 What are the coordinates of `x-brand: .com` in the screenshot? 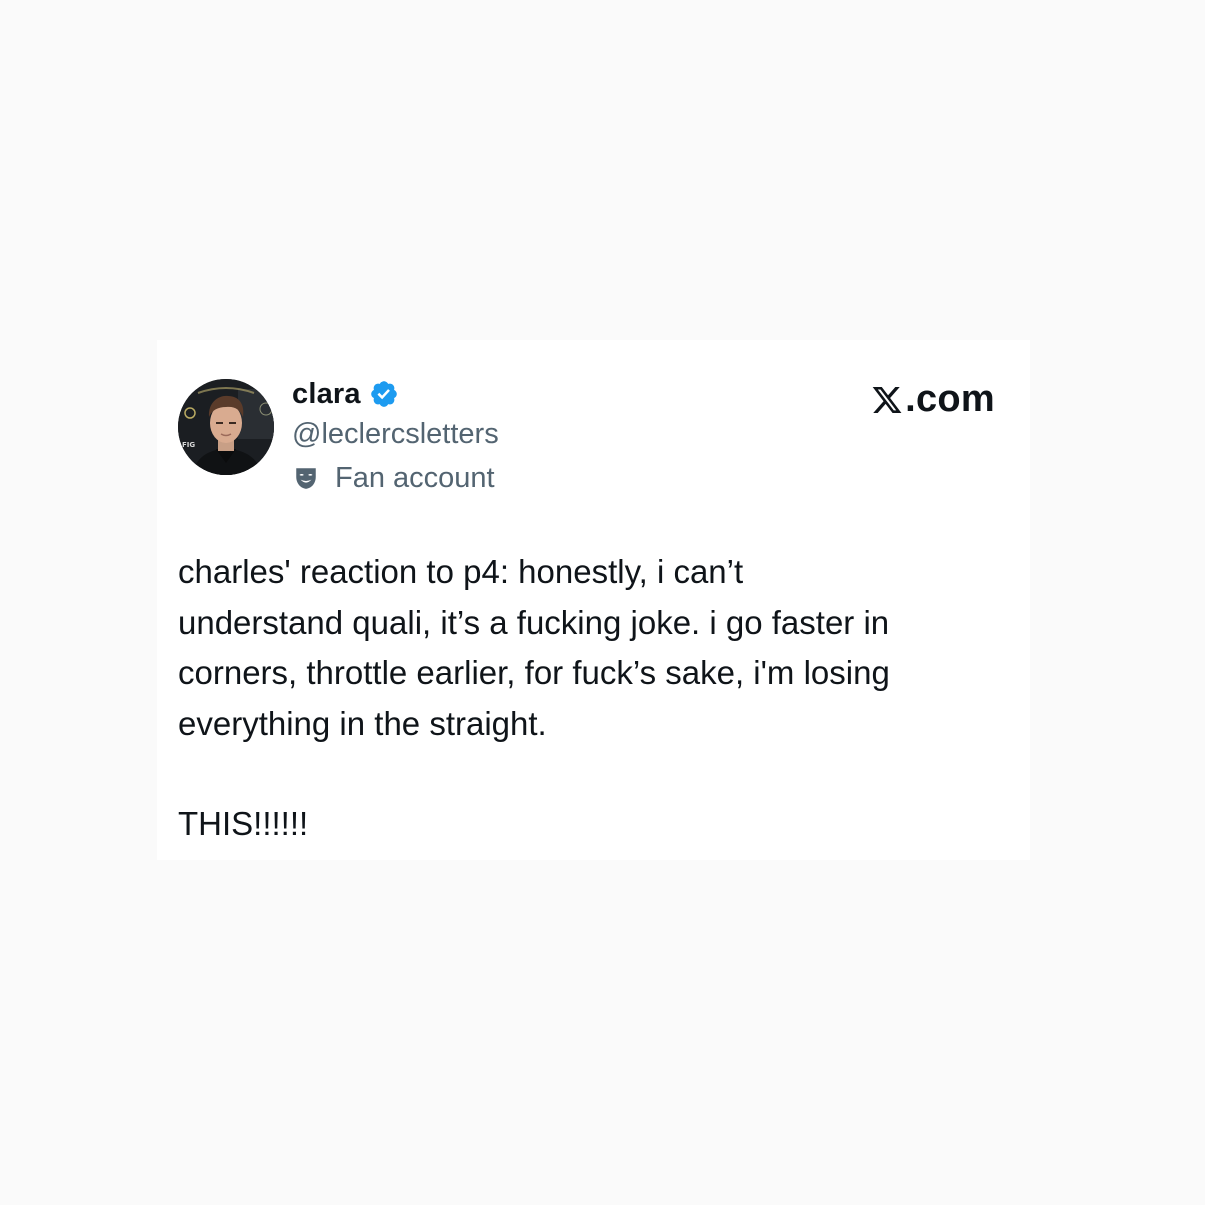 It's located at (932, 399).